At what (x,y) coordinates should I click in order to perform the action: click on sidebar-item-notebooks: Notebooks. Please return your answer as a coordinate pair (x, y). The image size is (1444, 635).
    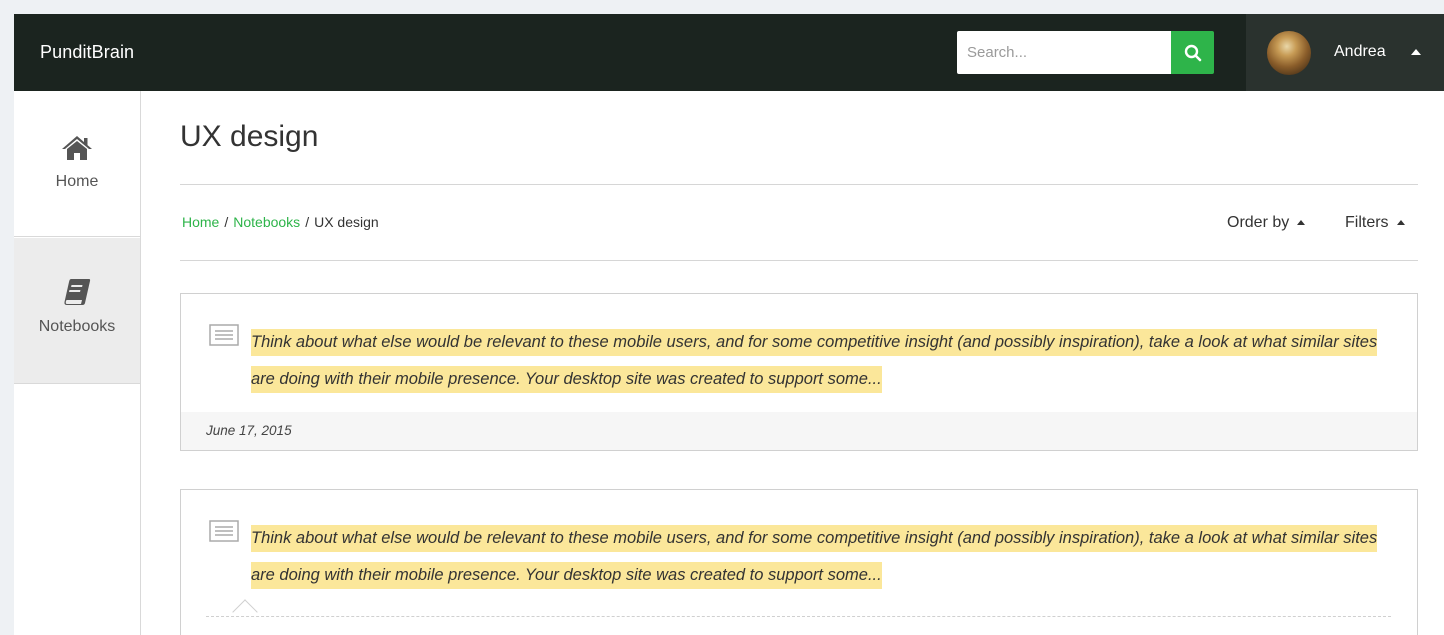
    Looking at the image, I should click on (77, 311).